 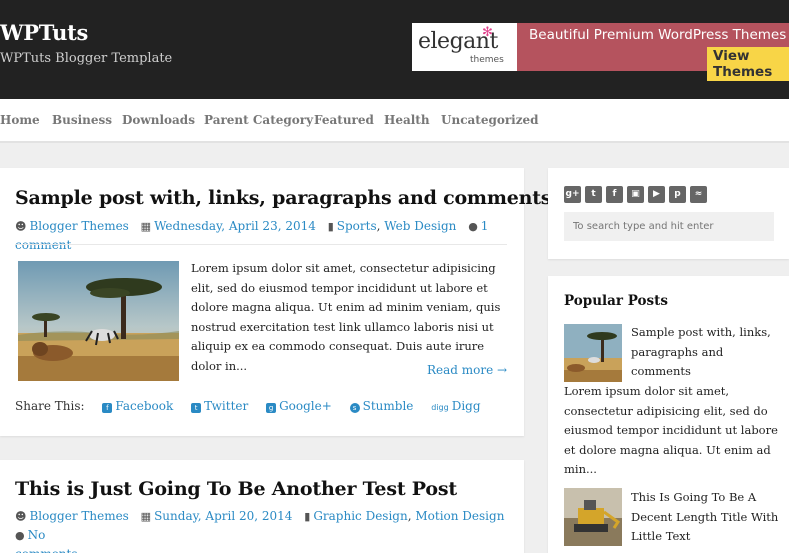 What do you see at coordinates (261, 244) in the screenshot?
I see `divider` at bounding box center [261, 244].